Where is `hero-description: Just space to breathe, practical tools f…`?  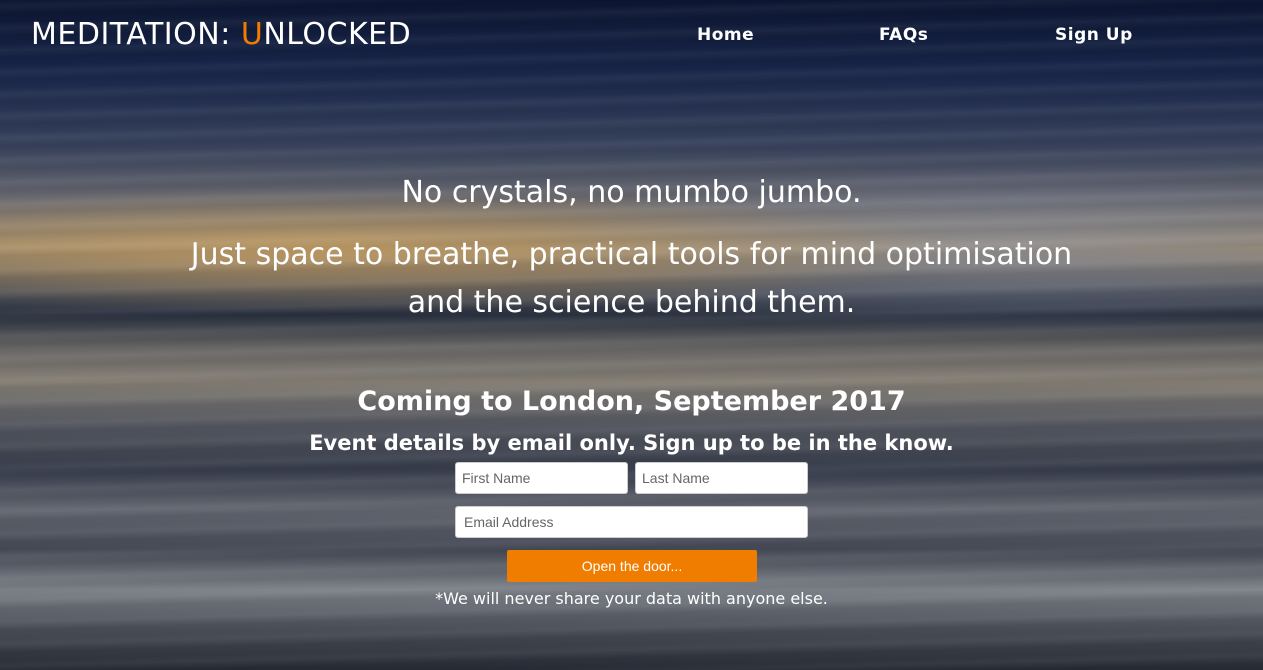
hero-description: Just space to breathe, practical tools f… is located at coordinates (631, 279).